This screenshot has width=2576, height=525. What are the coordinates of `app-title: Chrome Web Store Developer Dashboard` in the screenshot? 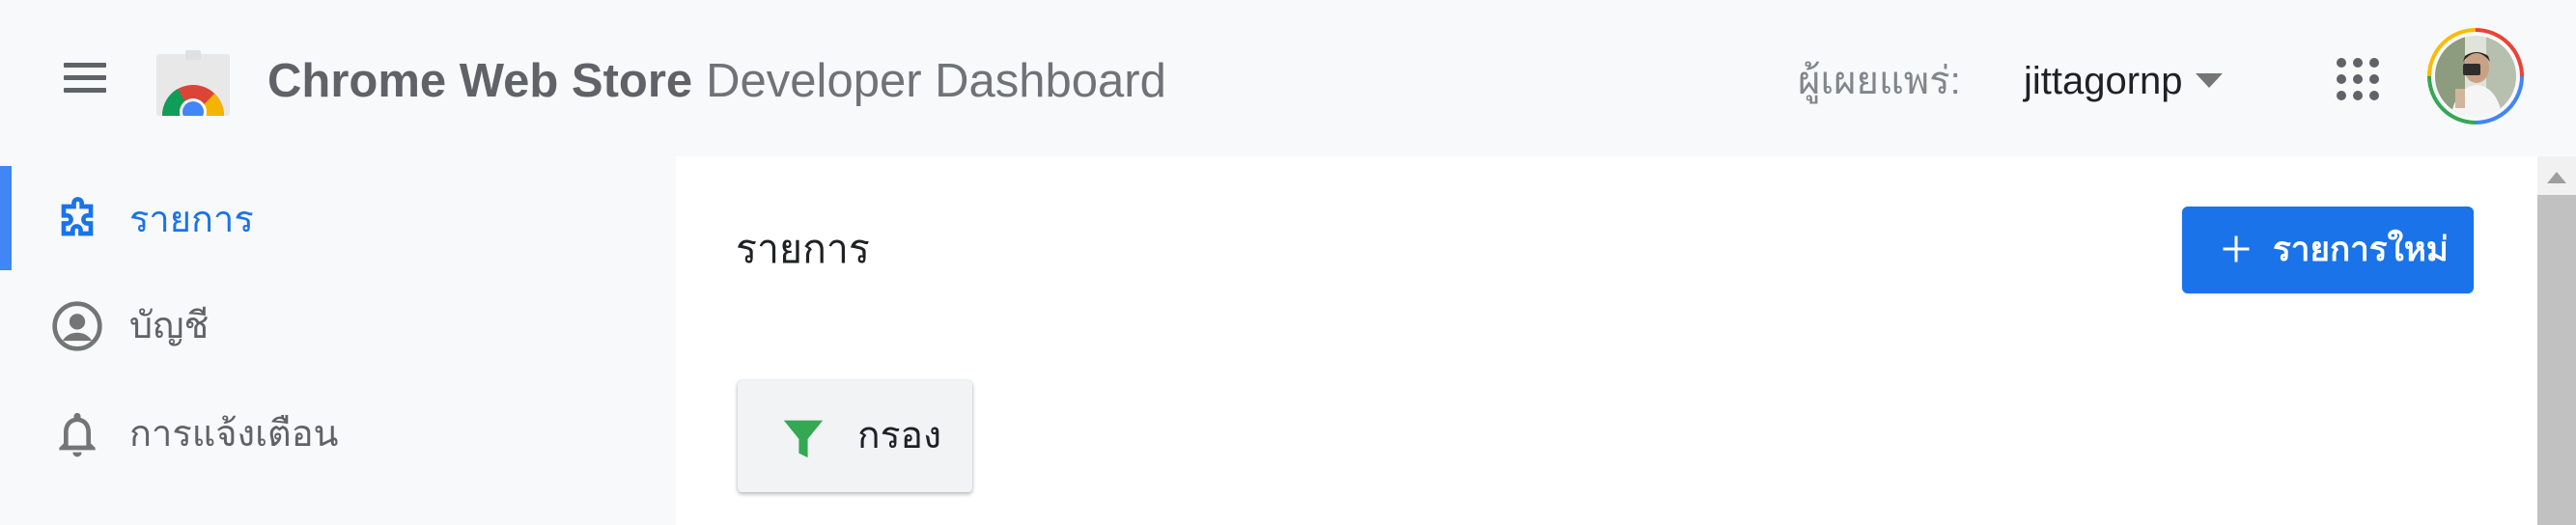 It's located at (717, 81).